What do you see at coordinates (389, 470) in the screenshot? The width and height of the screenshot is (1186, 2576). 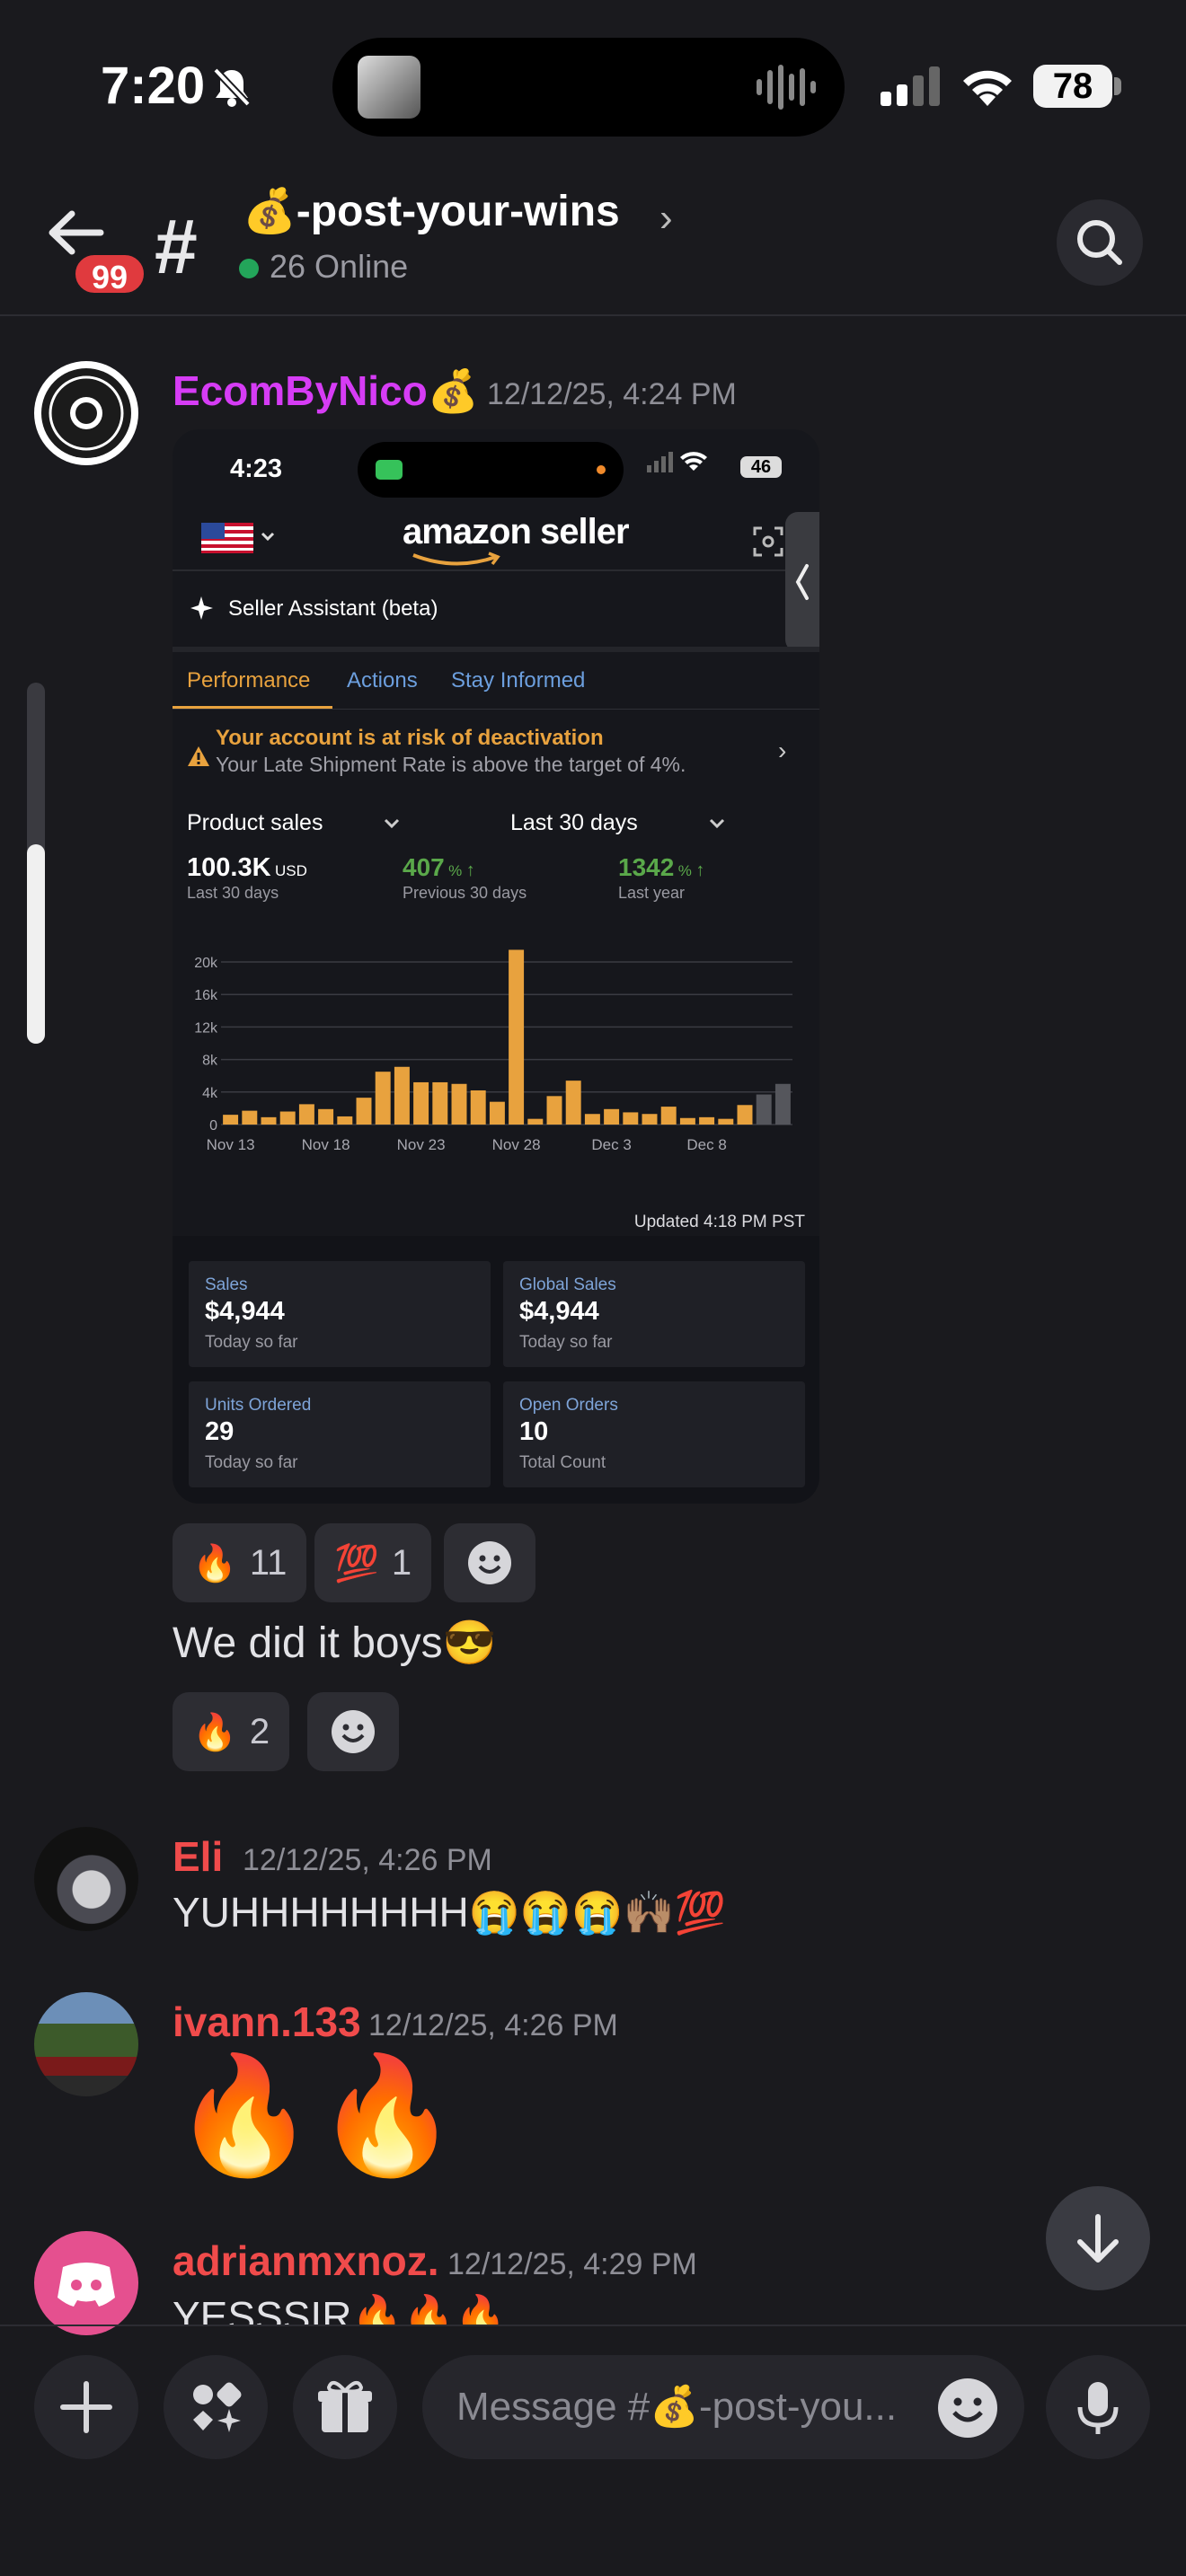 I see `facetime-icon` at bounding box center [389, 470].